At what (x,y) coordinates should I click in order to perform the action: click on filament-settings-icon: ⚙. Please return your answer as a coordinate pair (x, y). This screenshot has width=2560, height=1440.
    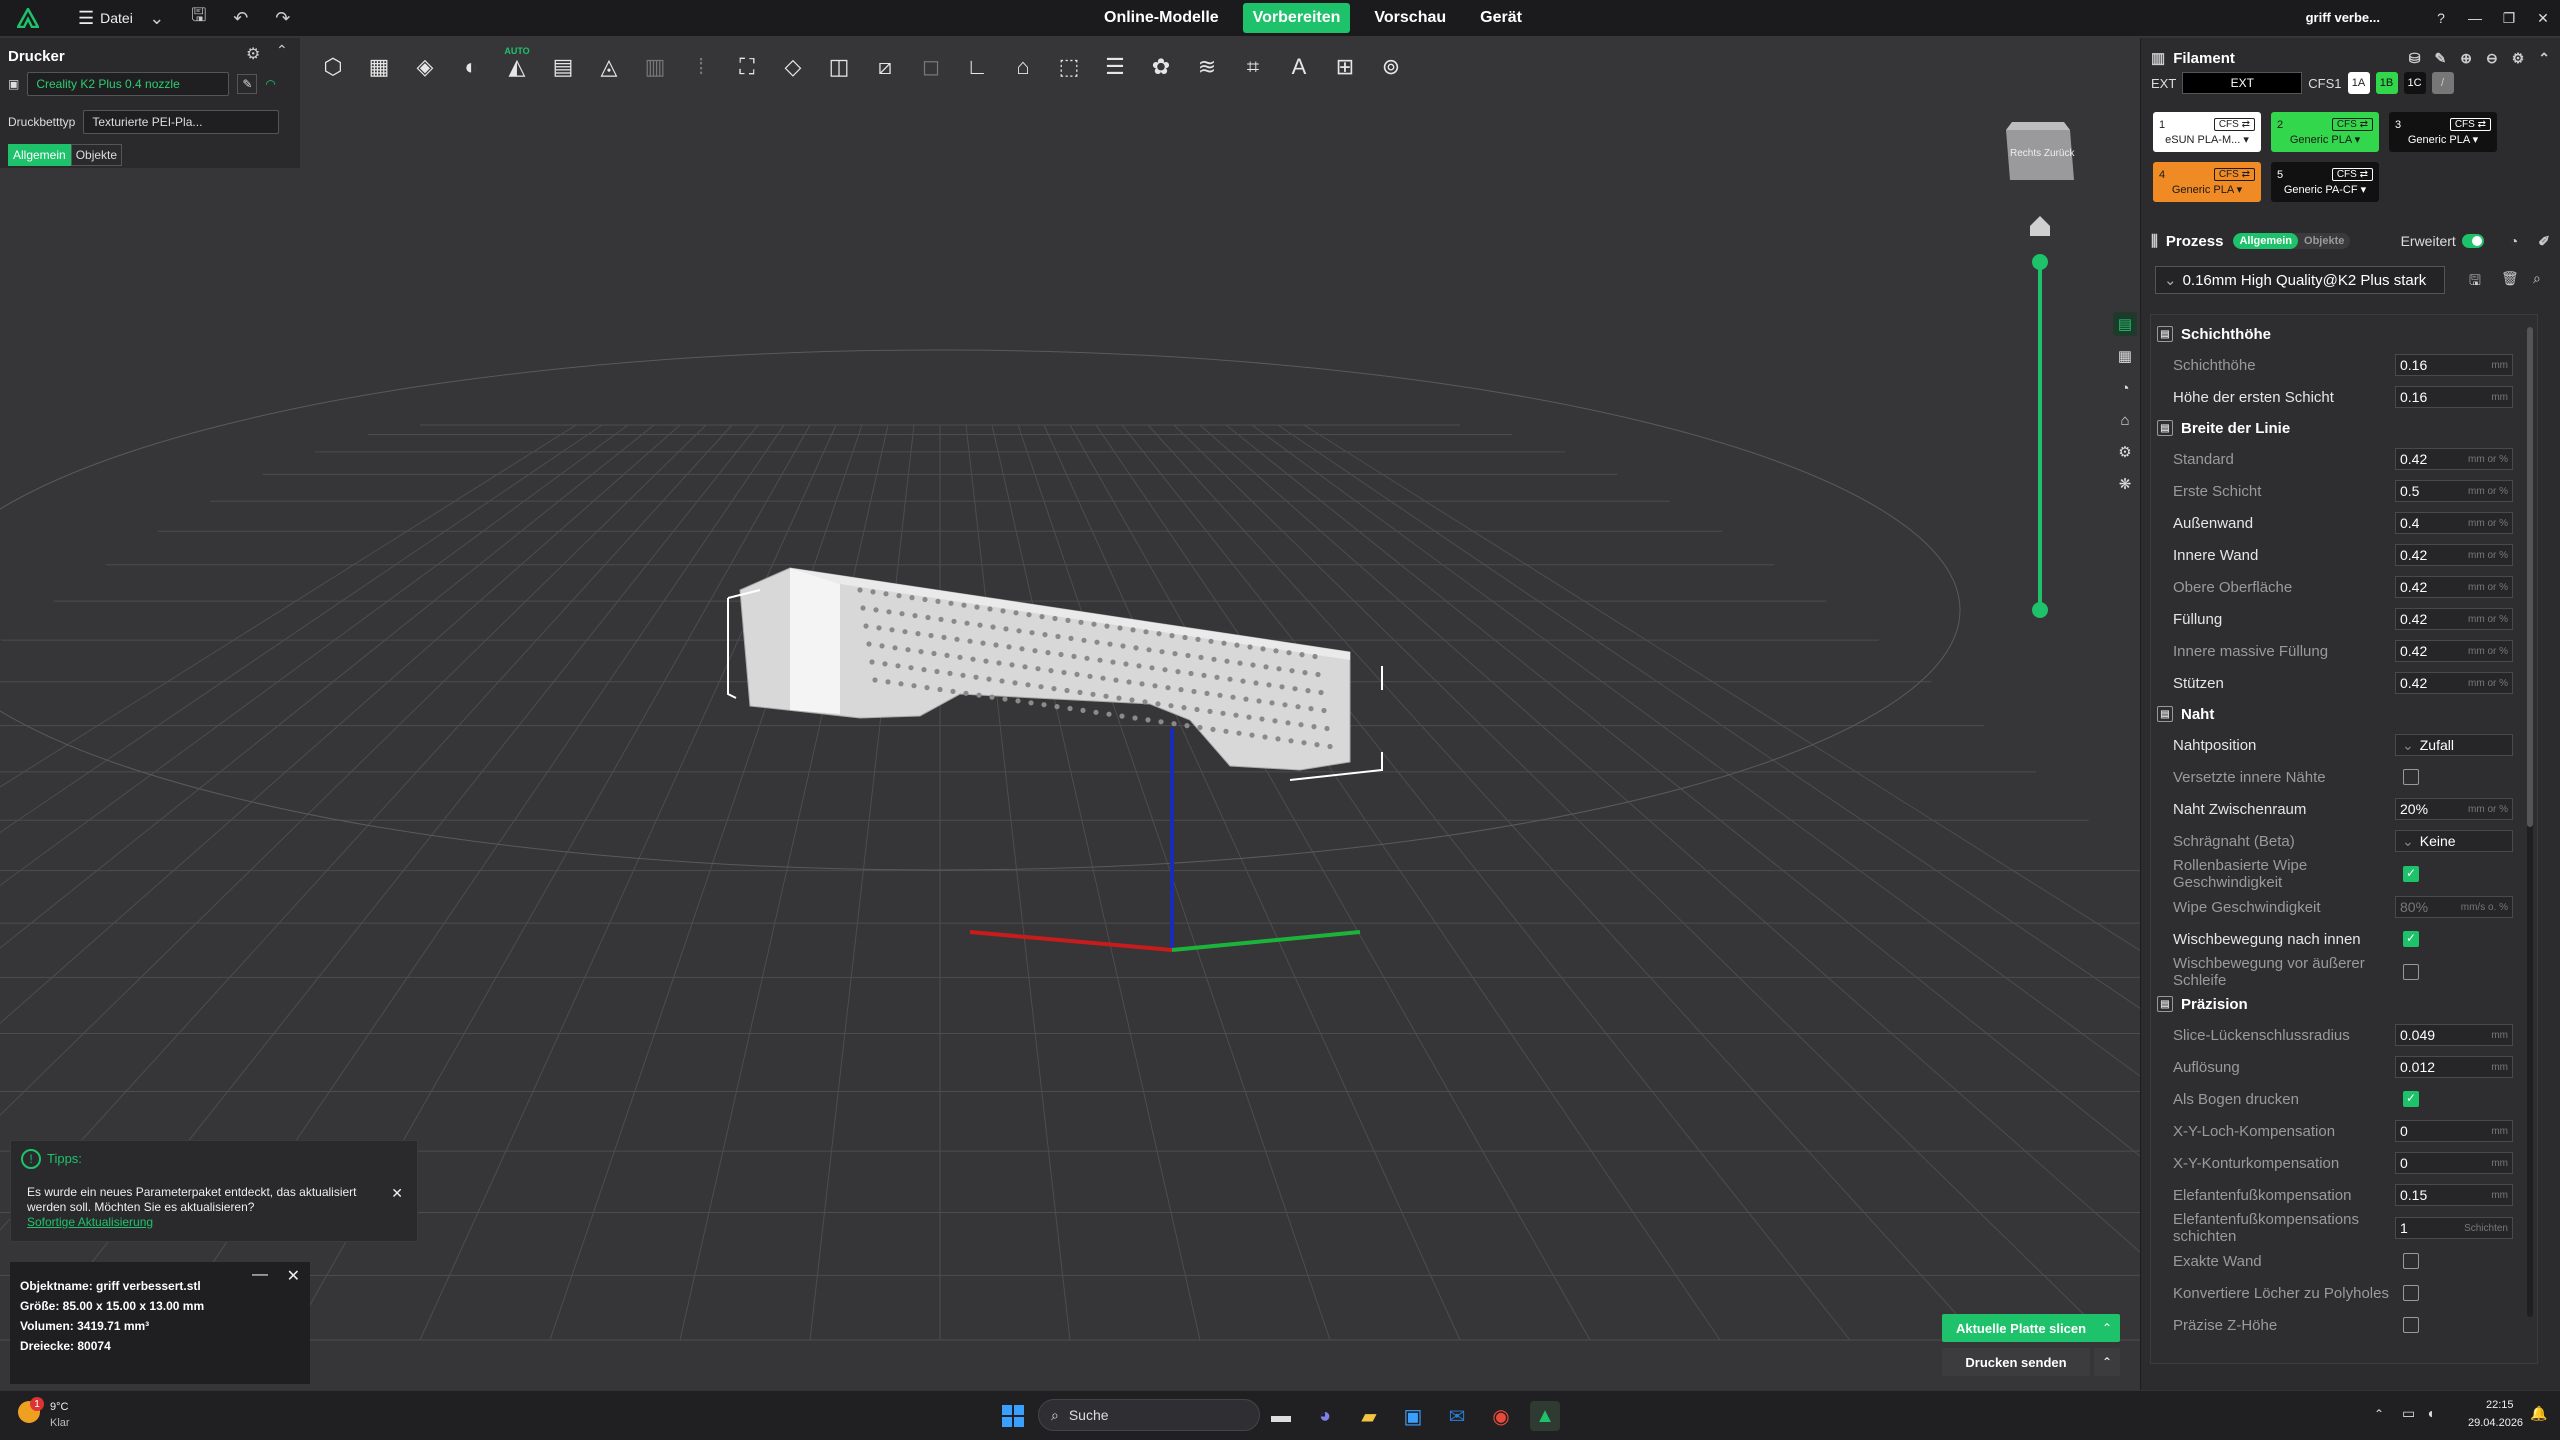
    Looking at the image, I should click on (2518, 58).